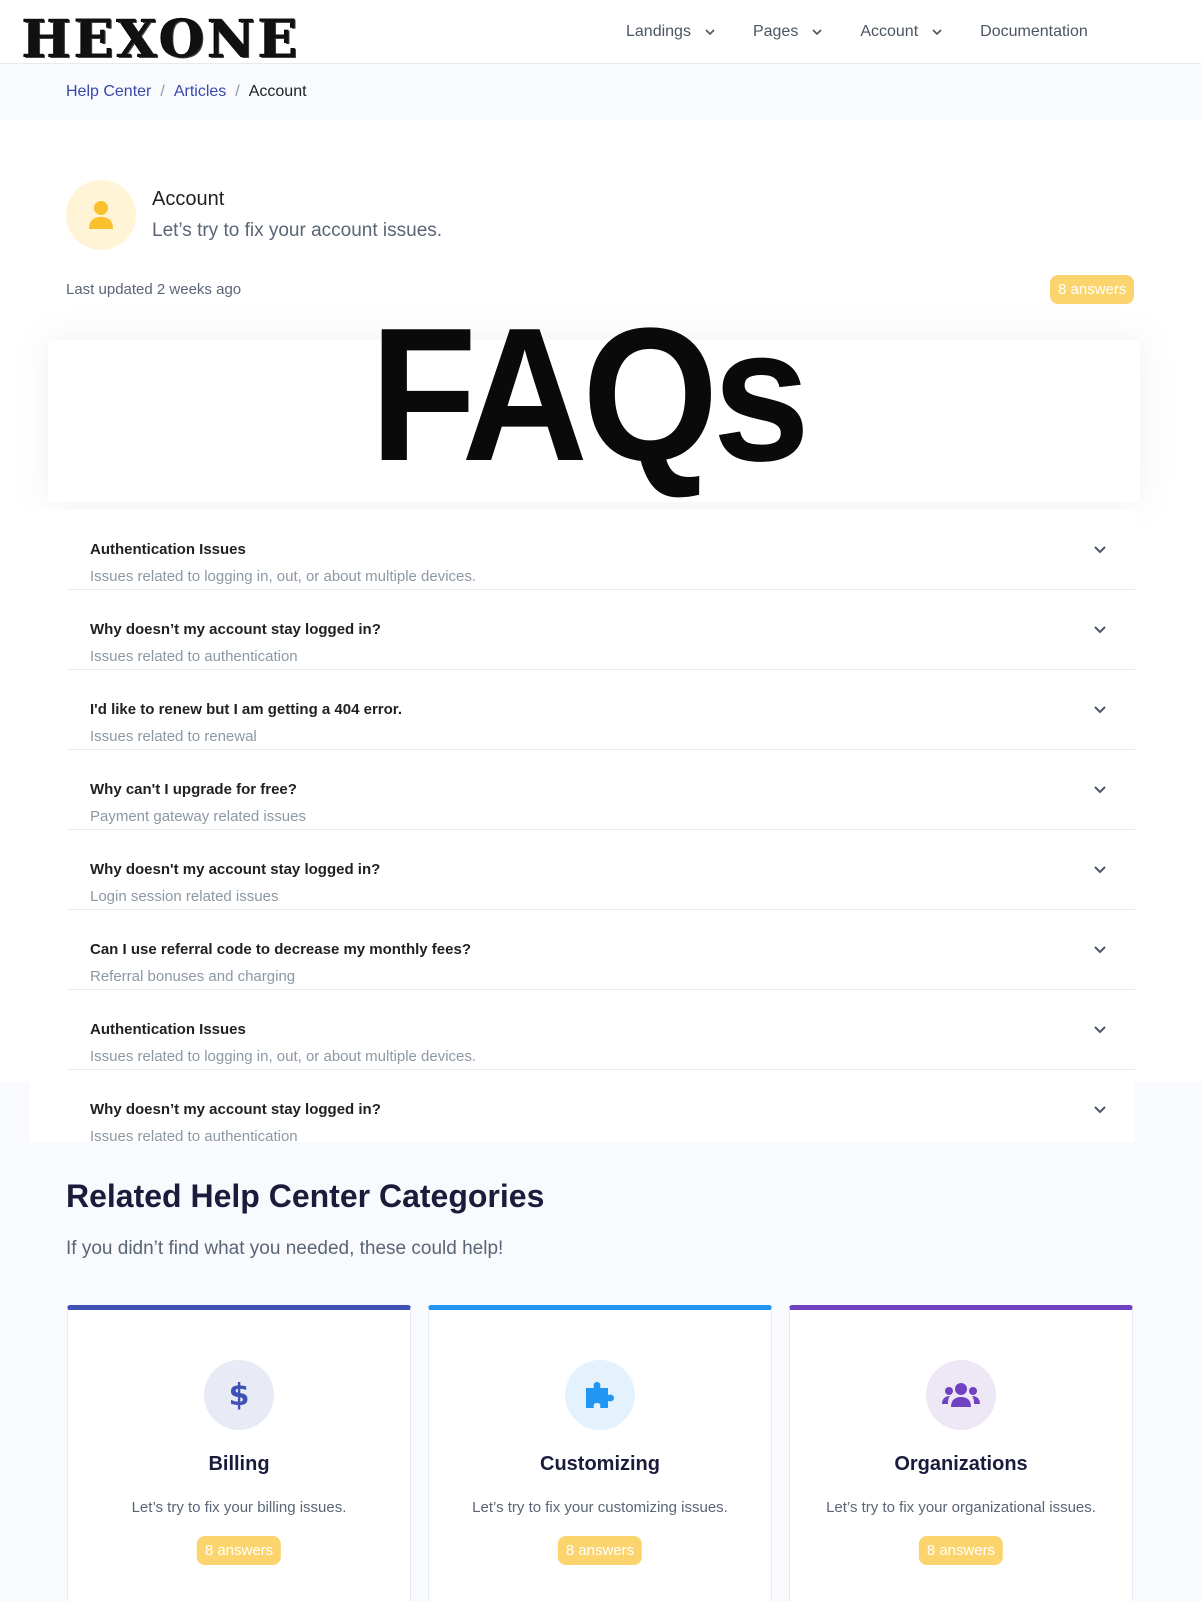 The width and height of the screenshot is (1201, 1601). What do you see at coordinates (188, 199) in the screenshot?
I see `account-title: Account` at bounding box center [188, 199].